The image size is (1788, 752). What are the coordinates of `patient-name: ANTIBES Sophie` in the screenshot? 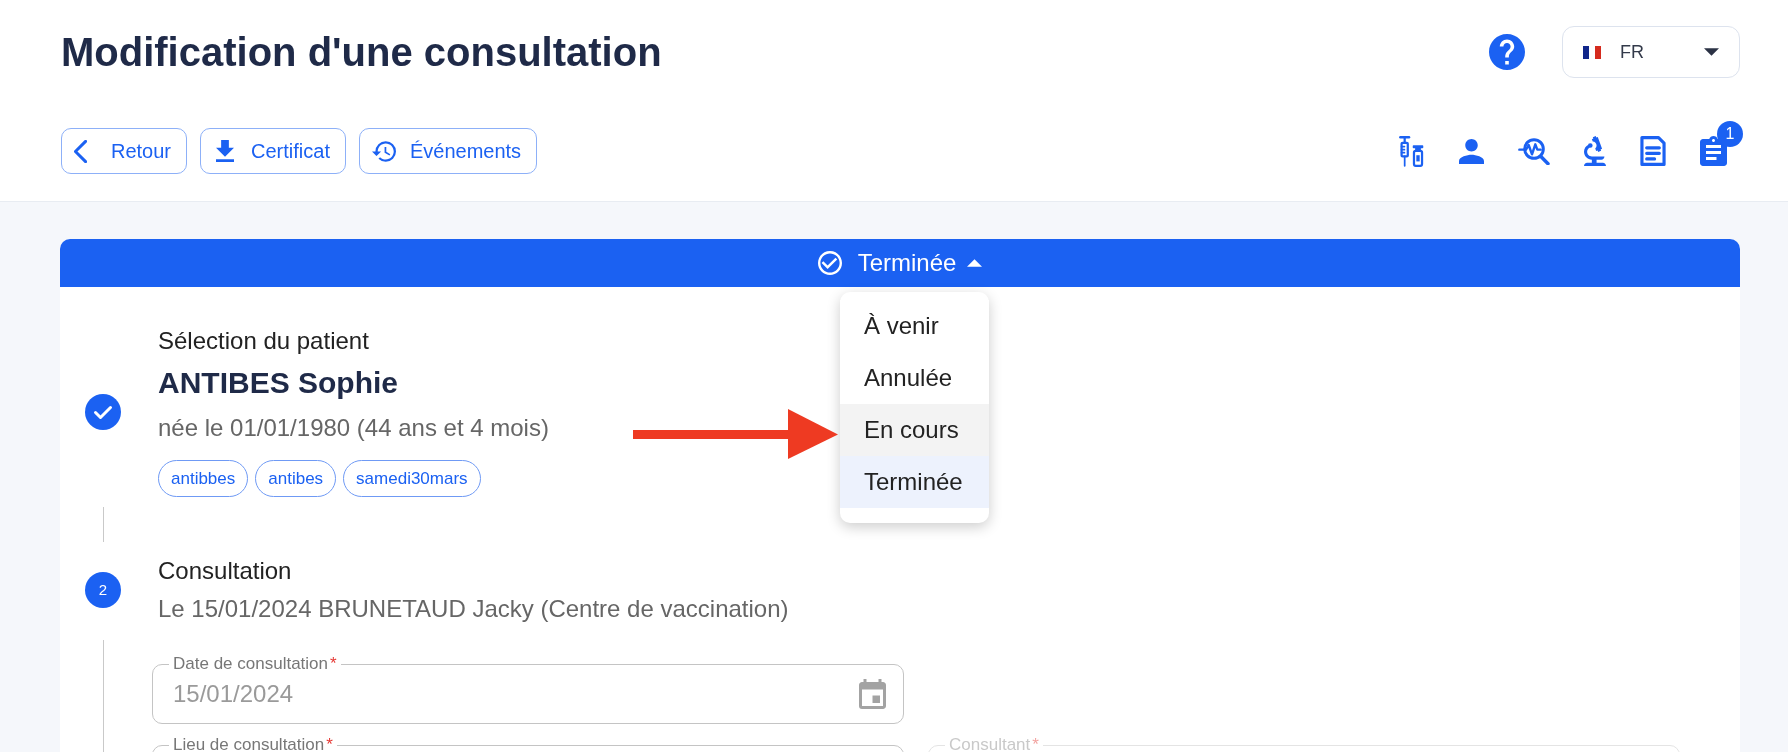 It's located at (278, 383).